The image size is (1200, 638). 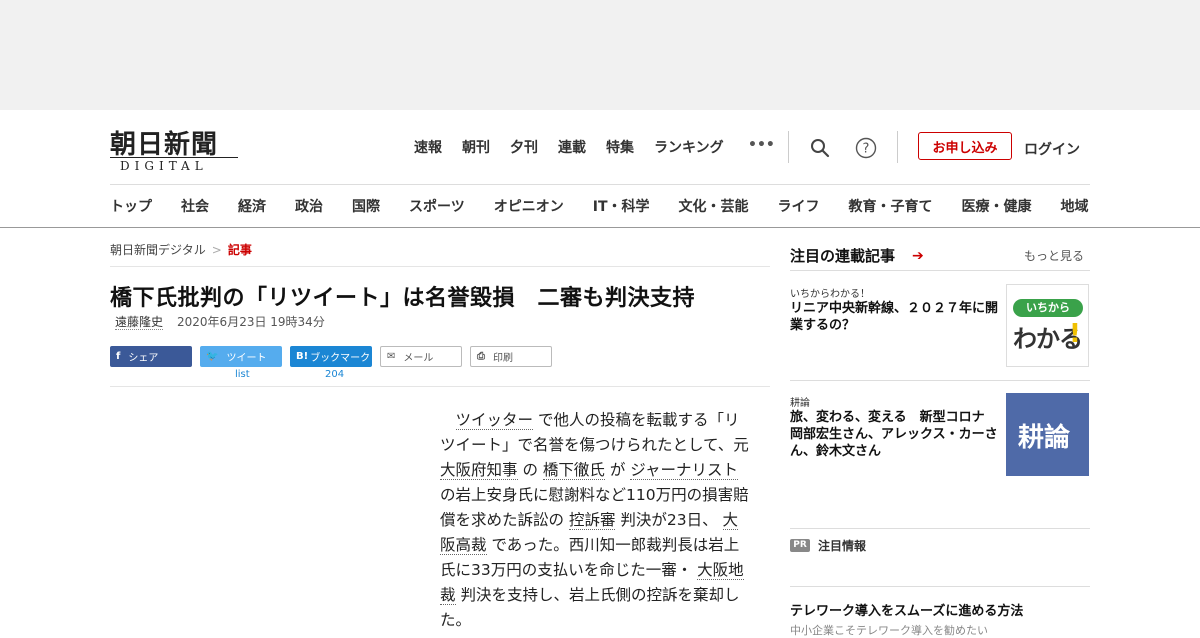 What do you see at coordinates (158, 250) in the screenshot?
I see `breadcrumb-home: 朝日新聞デジタル` at bounding box center [158, 250].